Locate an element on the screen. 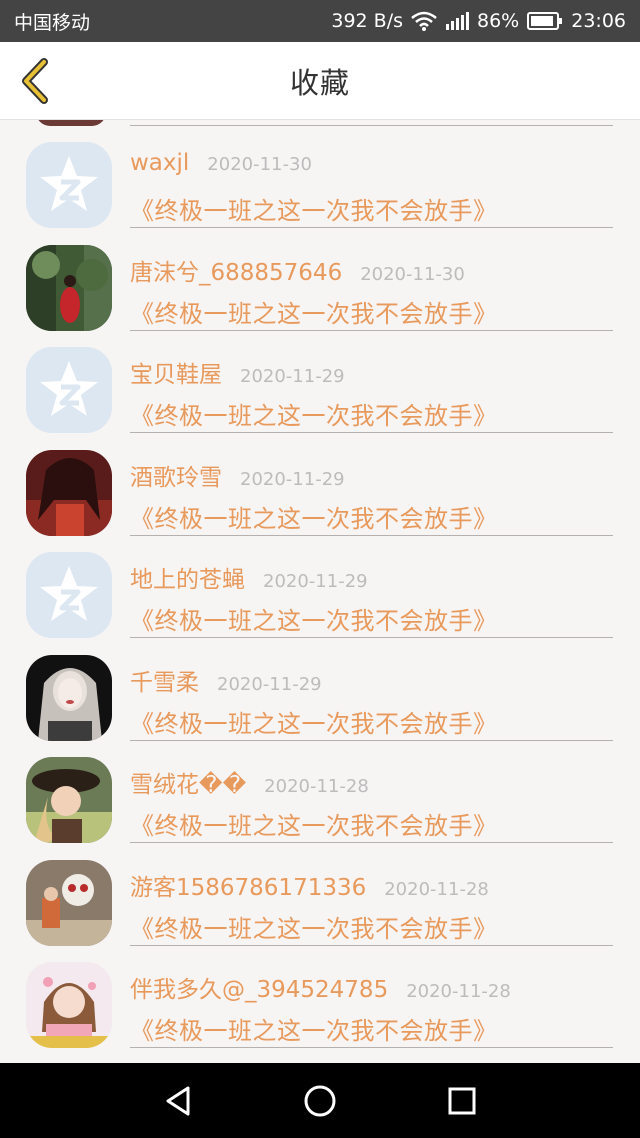  list-item: 伴我多久@_394524785 2020-11-28 《终极一班之这一次我不会放手》 is located at coordinates (320, 994).